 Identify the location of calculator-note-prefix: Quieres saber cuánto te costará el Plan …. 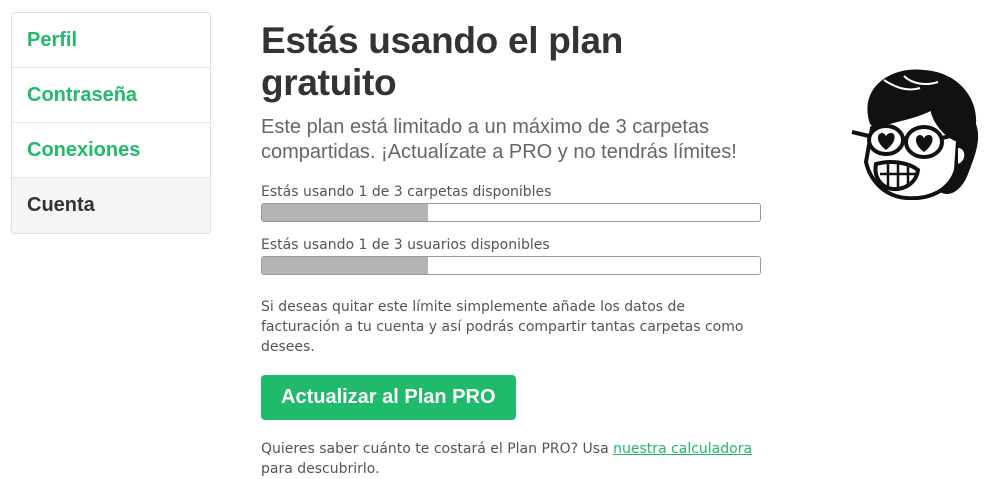
(437, 449).